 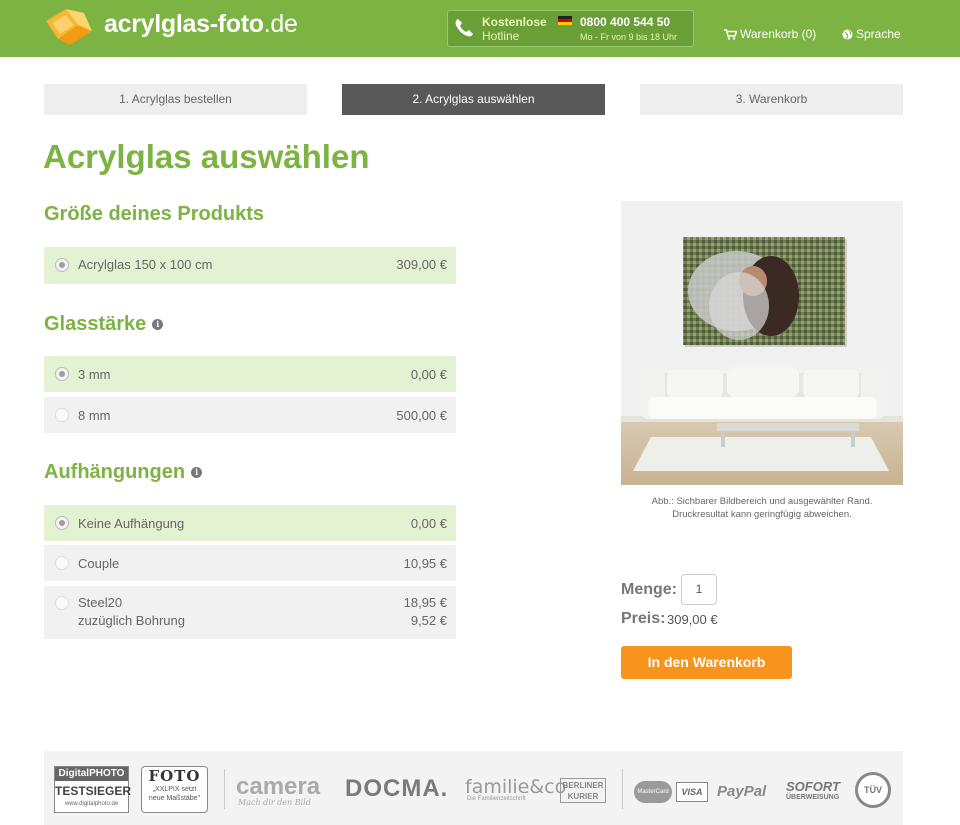 I want to click on page-title: Acrylglas auswählen, so click(x=206, y=156).